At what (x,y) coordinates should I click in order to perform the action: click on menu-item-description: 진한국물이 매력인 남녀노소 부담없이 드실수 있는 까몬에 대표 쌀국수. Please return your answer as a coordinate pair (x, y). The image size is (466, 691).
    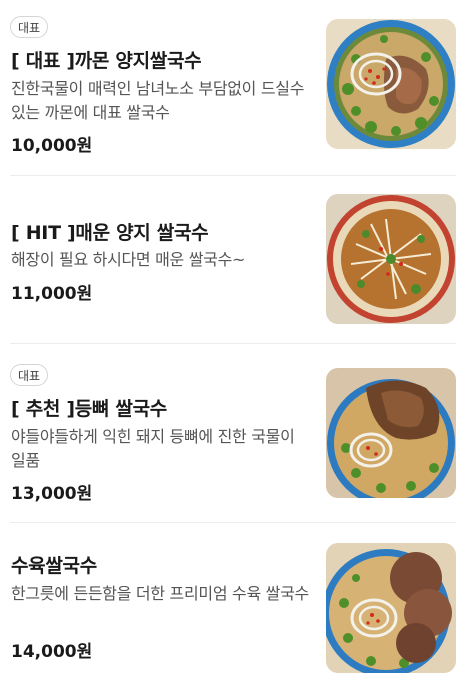
    Looking at the image, I should click on (158, 100).